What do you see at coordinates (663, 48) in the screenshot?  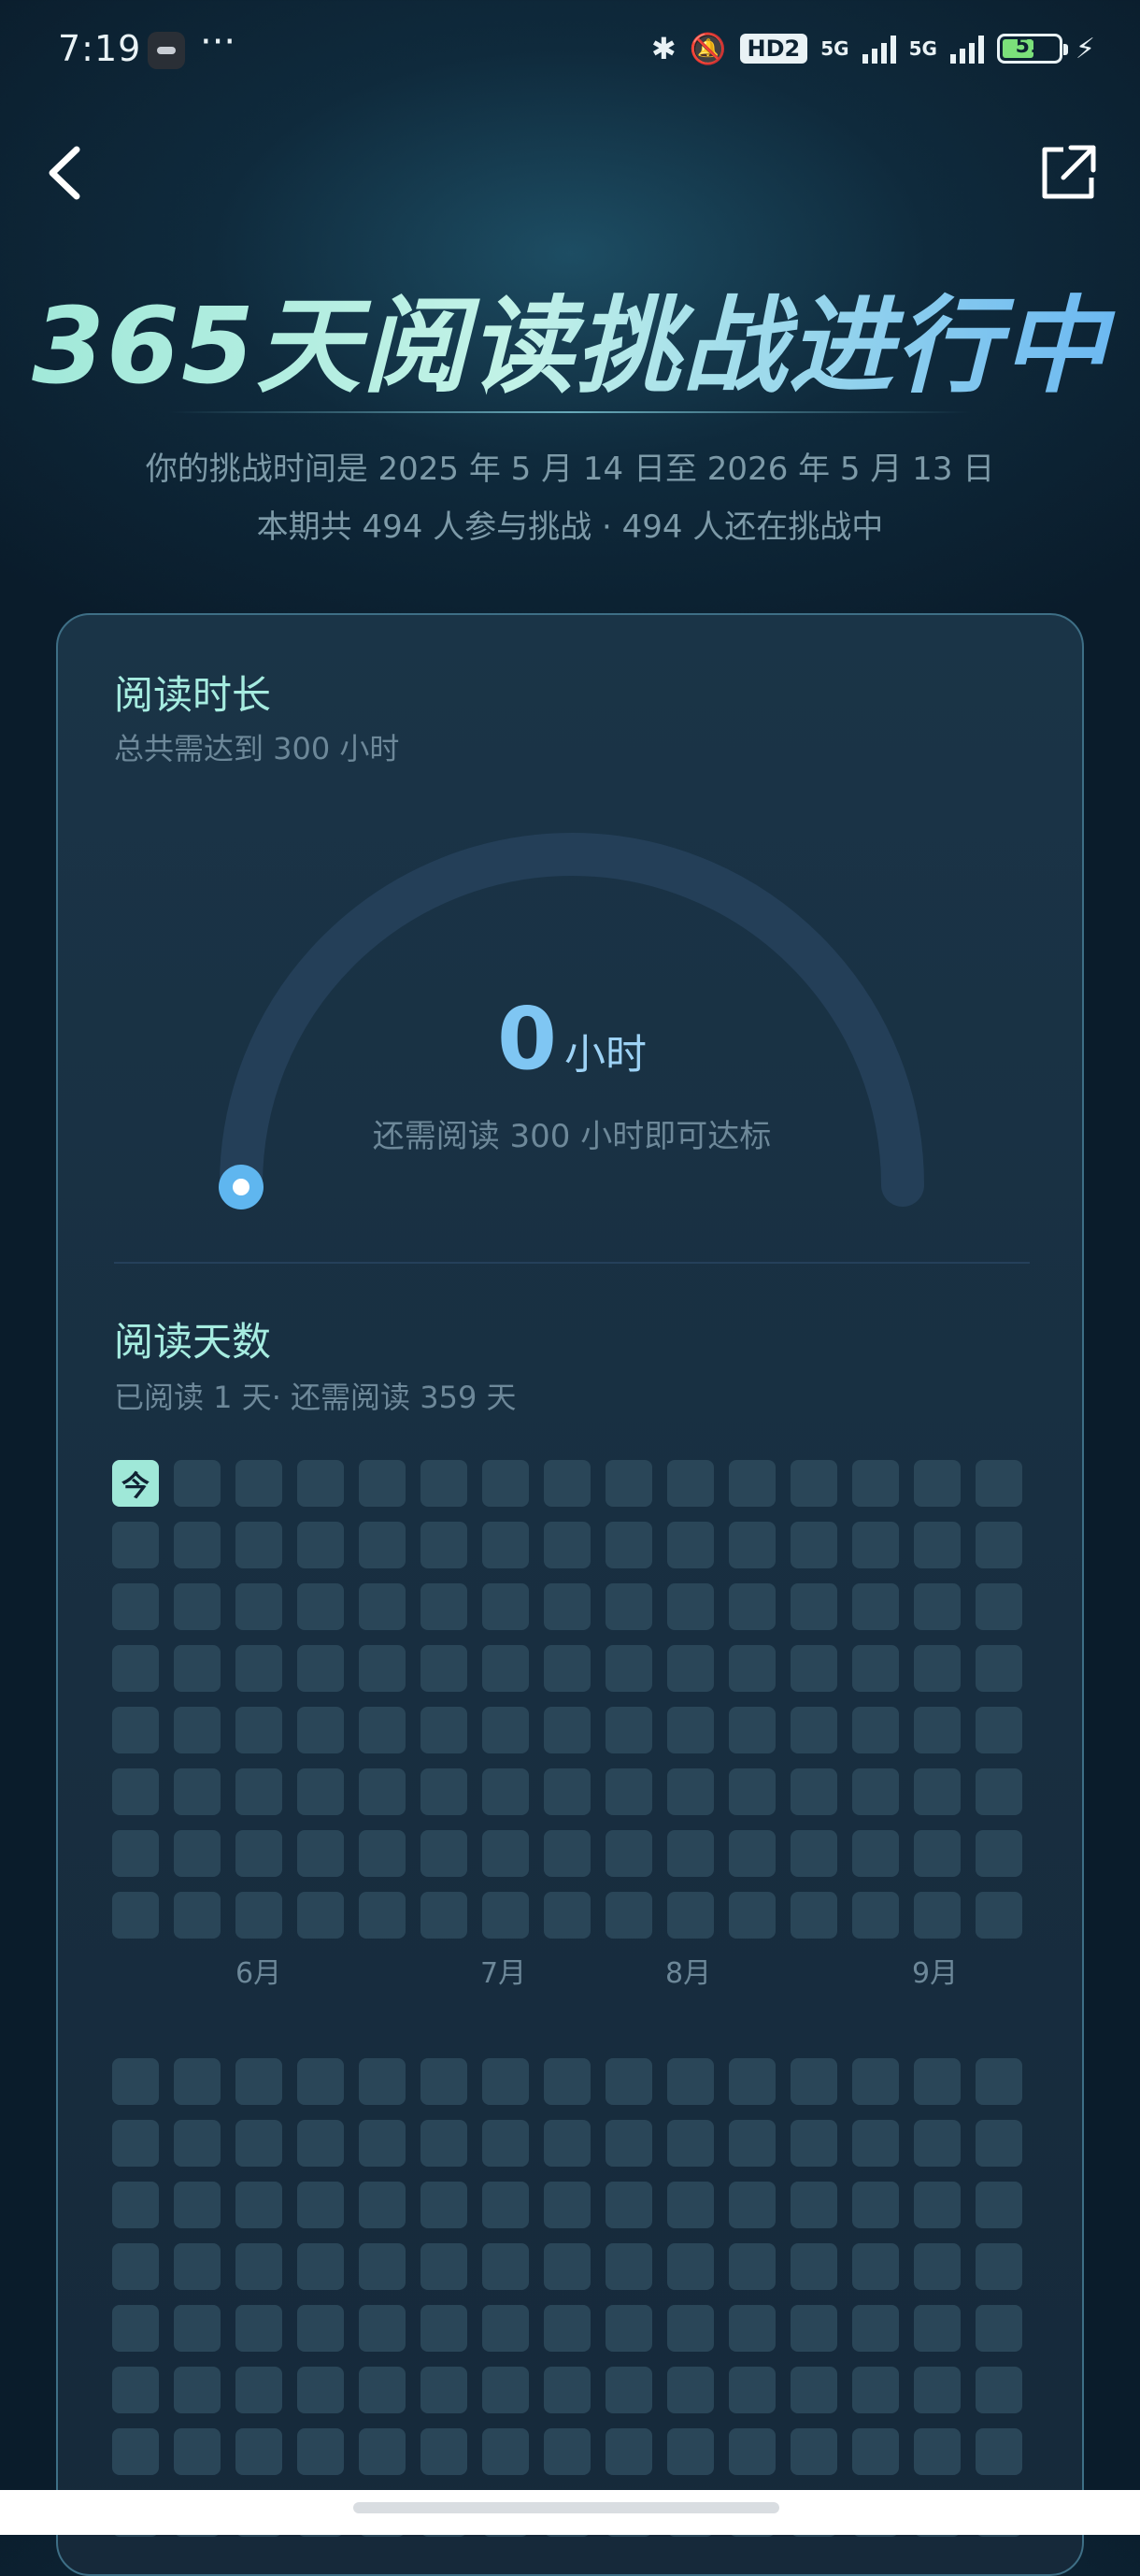 I see `bluetooth-icon: ✱` at bounding box center [663, 48].